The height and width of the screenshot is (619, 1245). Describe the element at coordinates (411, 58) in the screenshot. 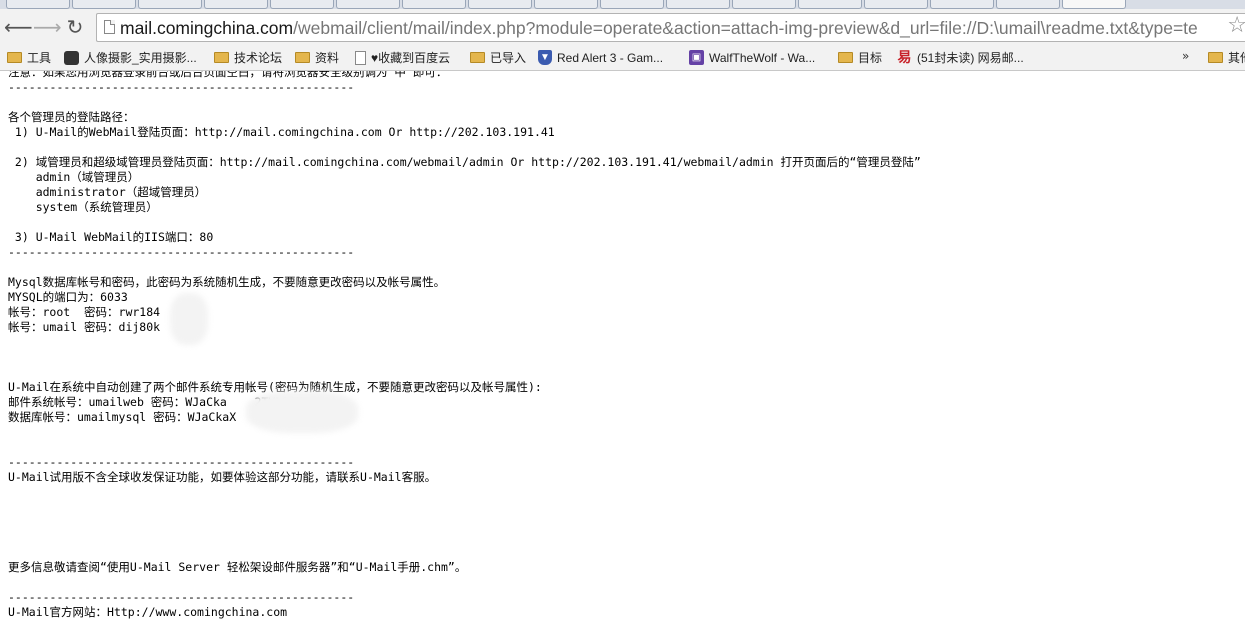

I see `bookmark-label: ♥收藏到百度云` at that location.